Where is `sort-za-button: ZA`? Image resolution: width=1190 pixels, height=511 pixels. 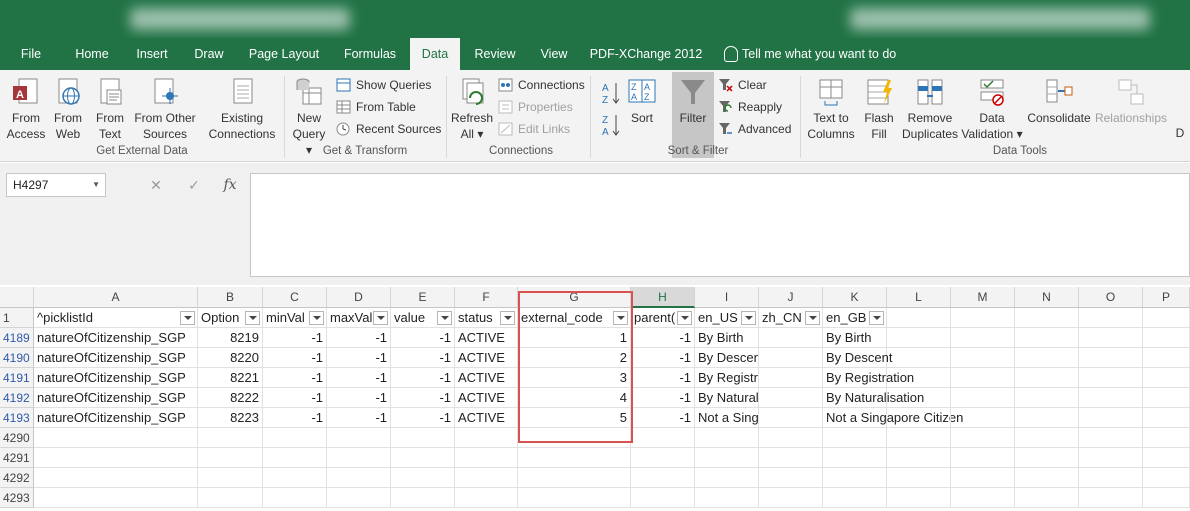 sort-za-button: ZA is located at coordinates (611, 127).